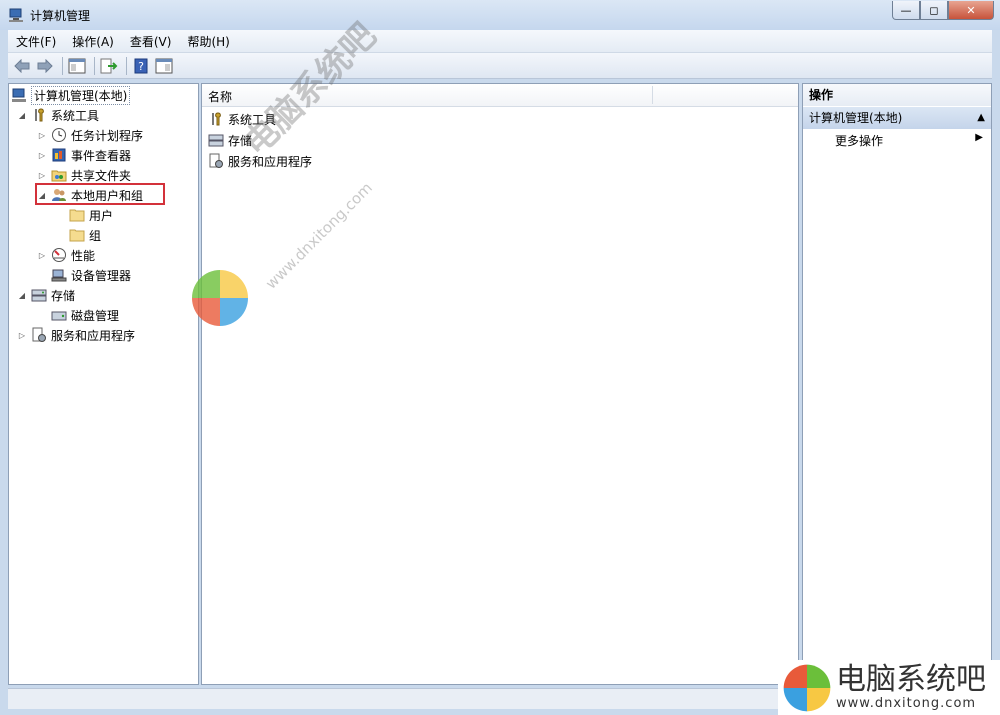 The image size is (1000, 715). What do you see at coordinates (93, 41) in the screenshot?
I see `menu-action: 操作(A)` at bounding box center [93, 41].